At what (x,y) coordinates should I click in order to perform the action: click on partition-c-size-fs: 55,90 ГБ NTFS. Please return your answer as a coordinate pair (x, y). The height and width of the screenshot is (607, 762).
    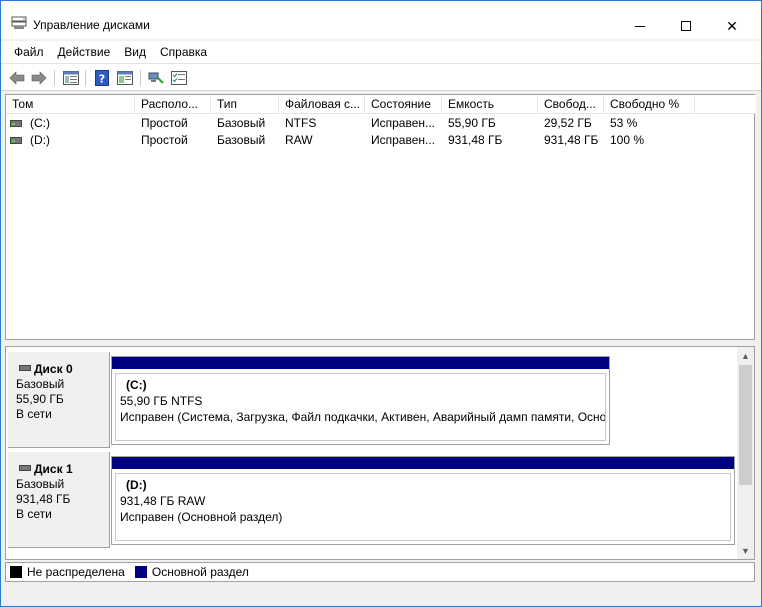
    Looking at the image, I should click on (161, 401).